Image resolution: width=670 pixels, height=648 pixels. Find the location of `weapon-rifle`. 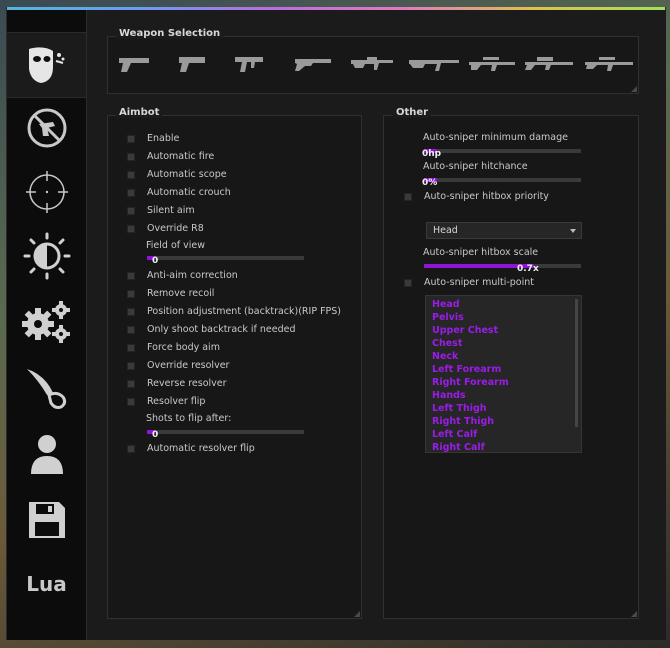

weapon-rifle is located at coordinates (372, 64).